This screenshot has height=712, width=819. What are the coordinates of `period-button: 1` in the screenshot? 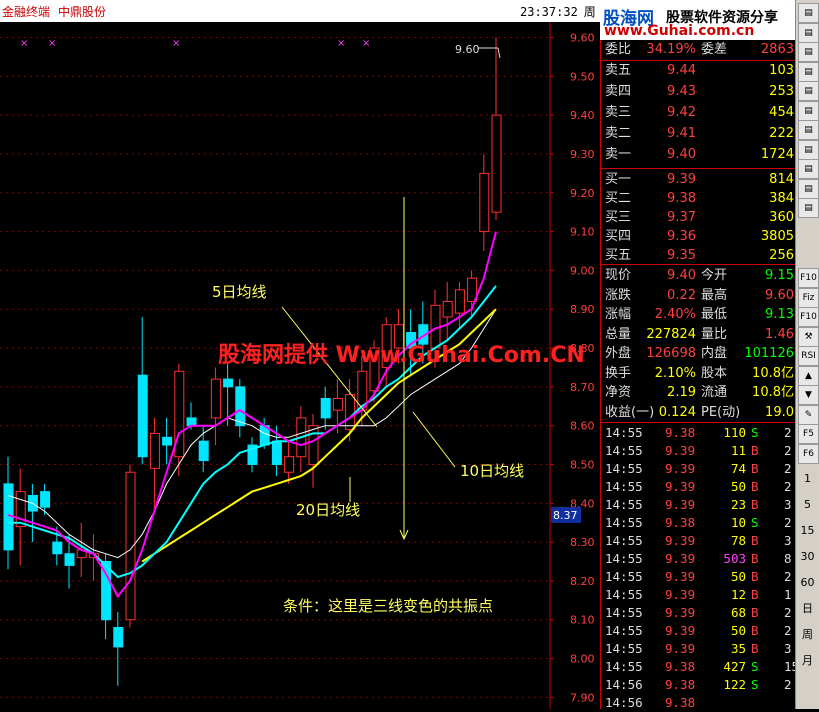 It's located at (807, 479).